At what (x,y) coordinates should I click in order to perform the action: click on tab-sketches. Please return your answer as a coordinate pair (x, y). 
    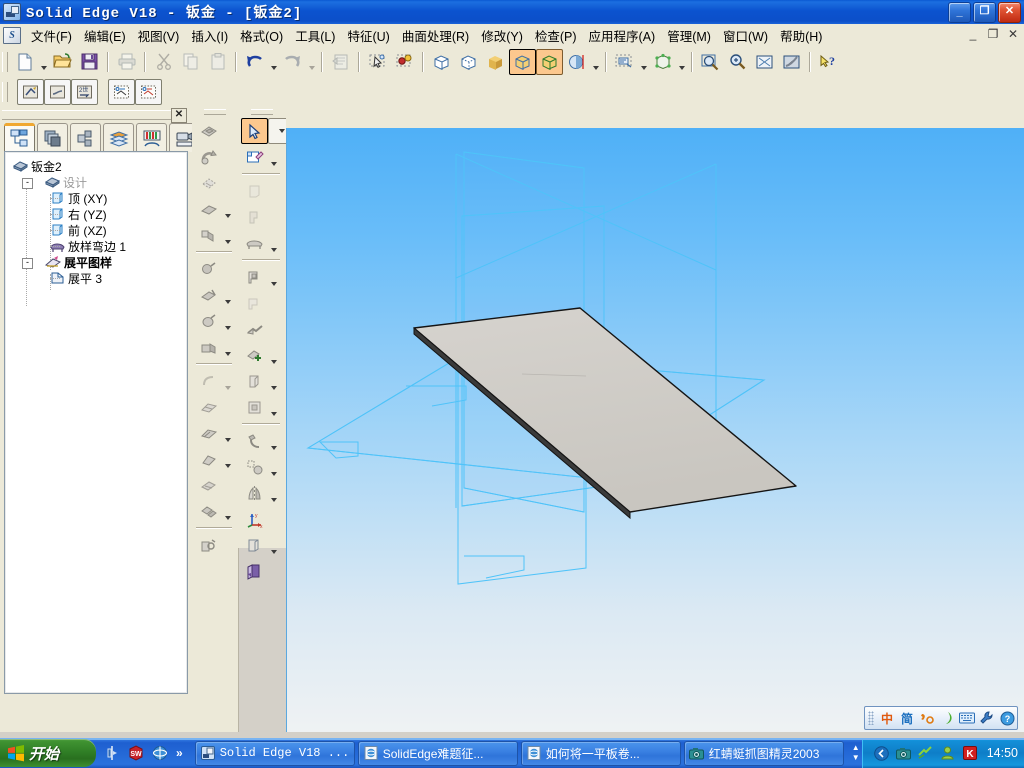
    Looking at the image, I should click on (118, 137).